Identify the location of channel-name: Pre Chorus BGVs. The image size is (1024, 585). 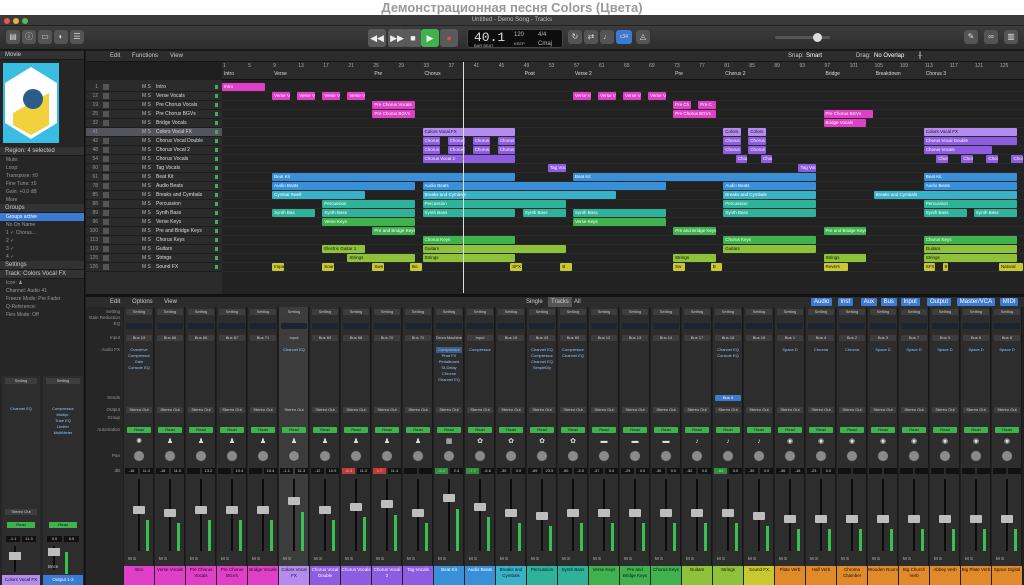
(232, 575).